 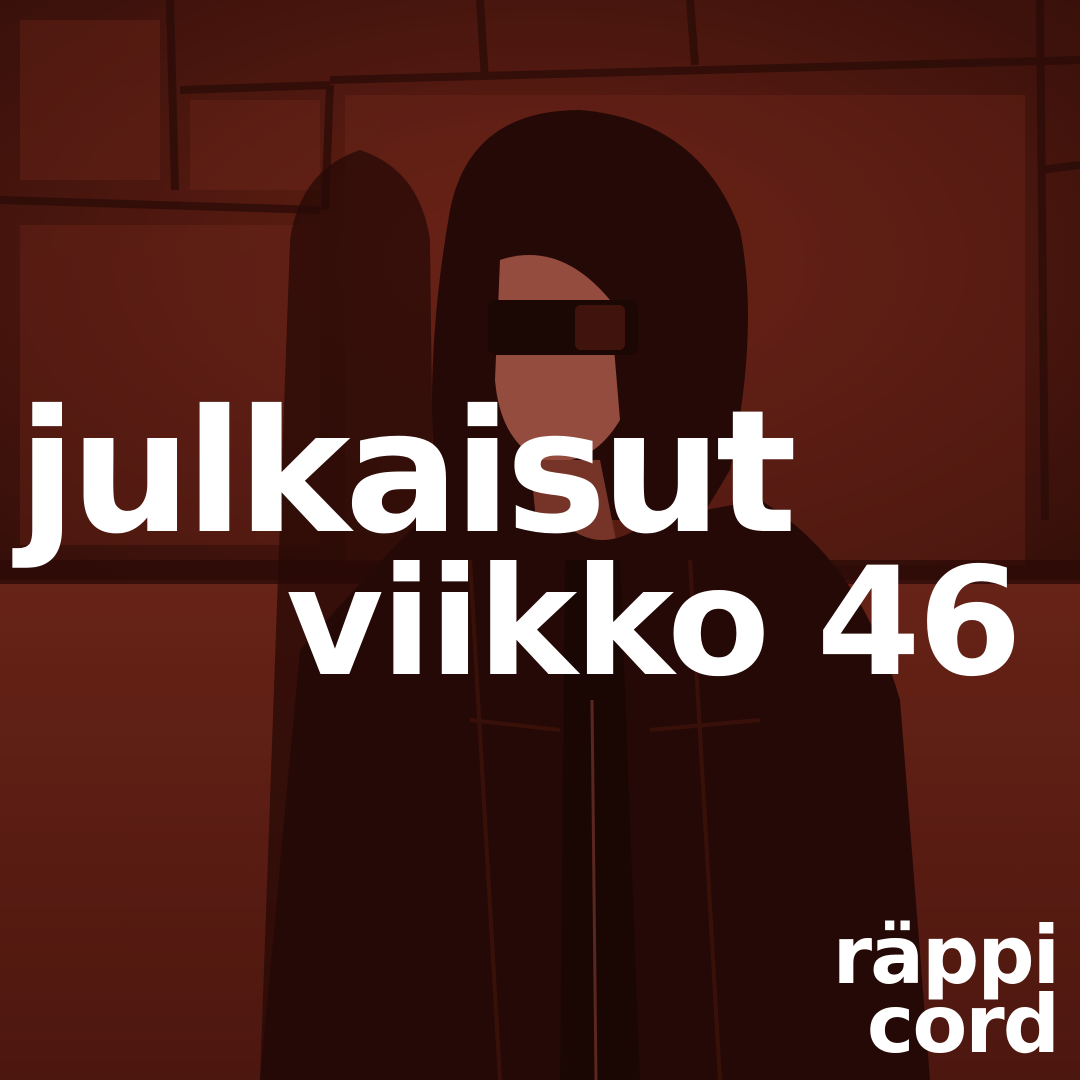 I want to click on logo-line-2: cord, so click(x=963, y=1025).